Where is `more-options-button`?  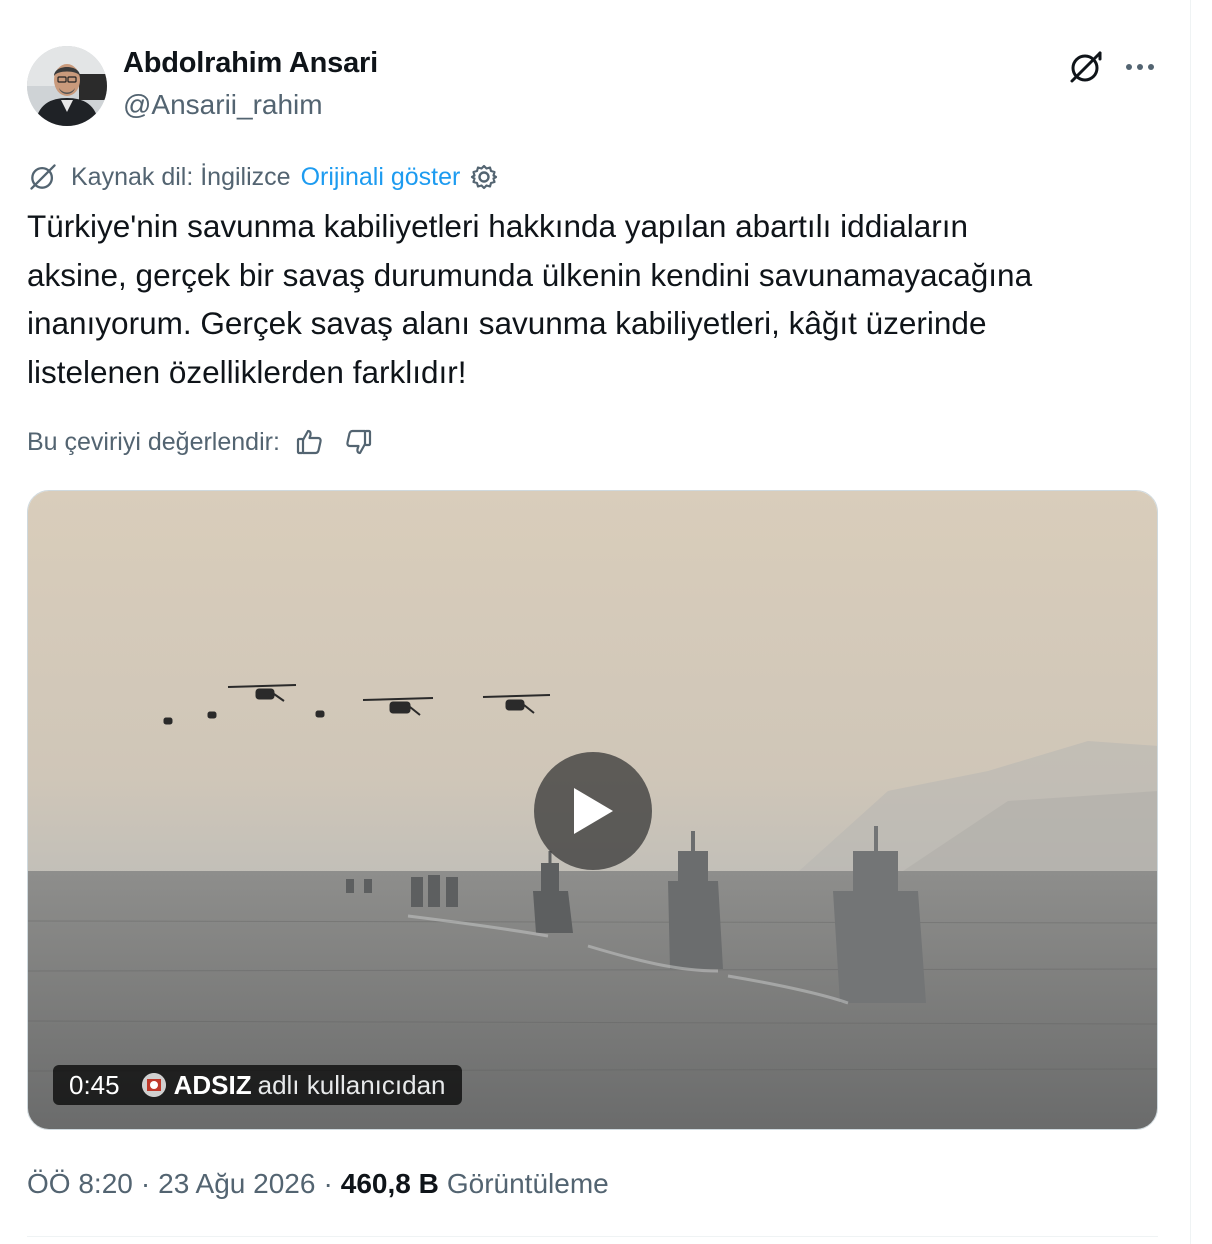
more-options-button is located at coordinates (1140, 67).